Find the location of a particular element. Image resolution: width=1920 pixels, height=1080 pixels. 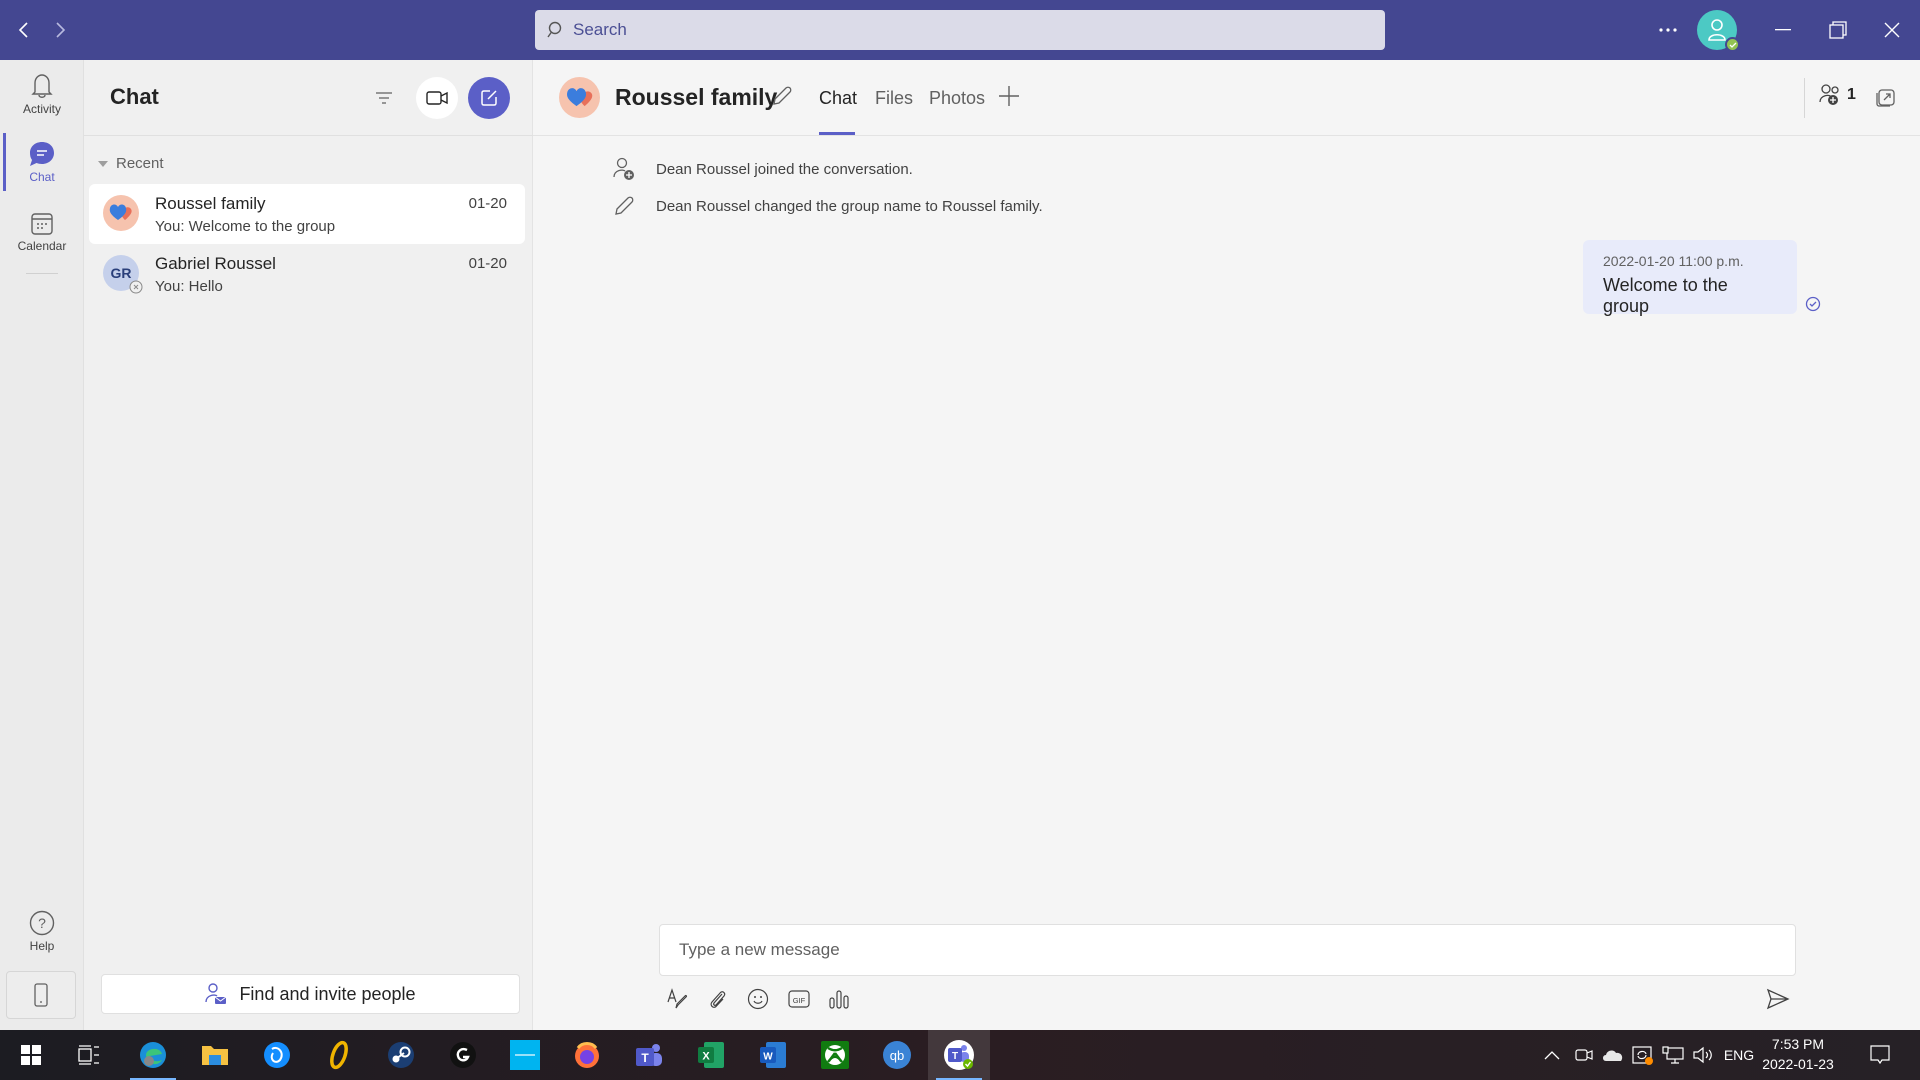

task-view-button is located at coordinates (89, 1055).